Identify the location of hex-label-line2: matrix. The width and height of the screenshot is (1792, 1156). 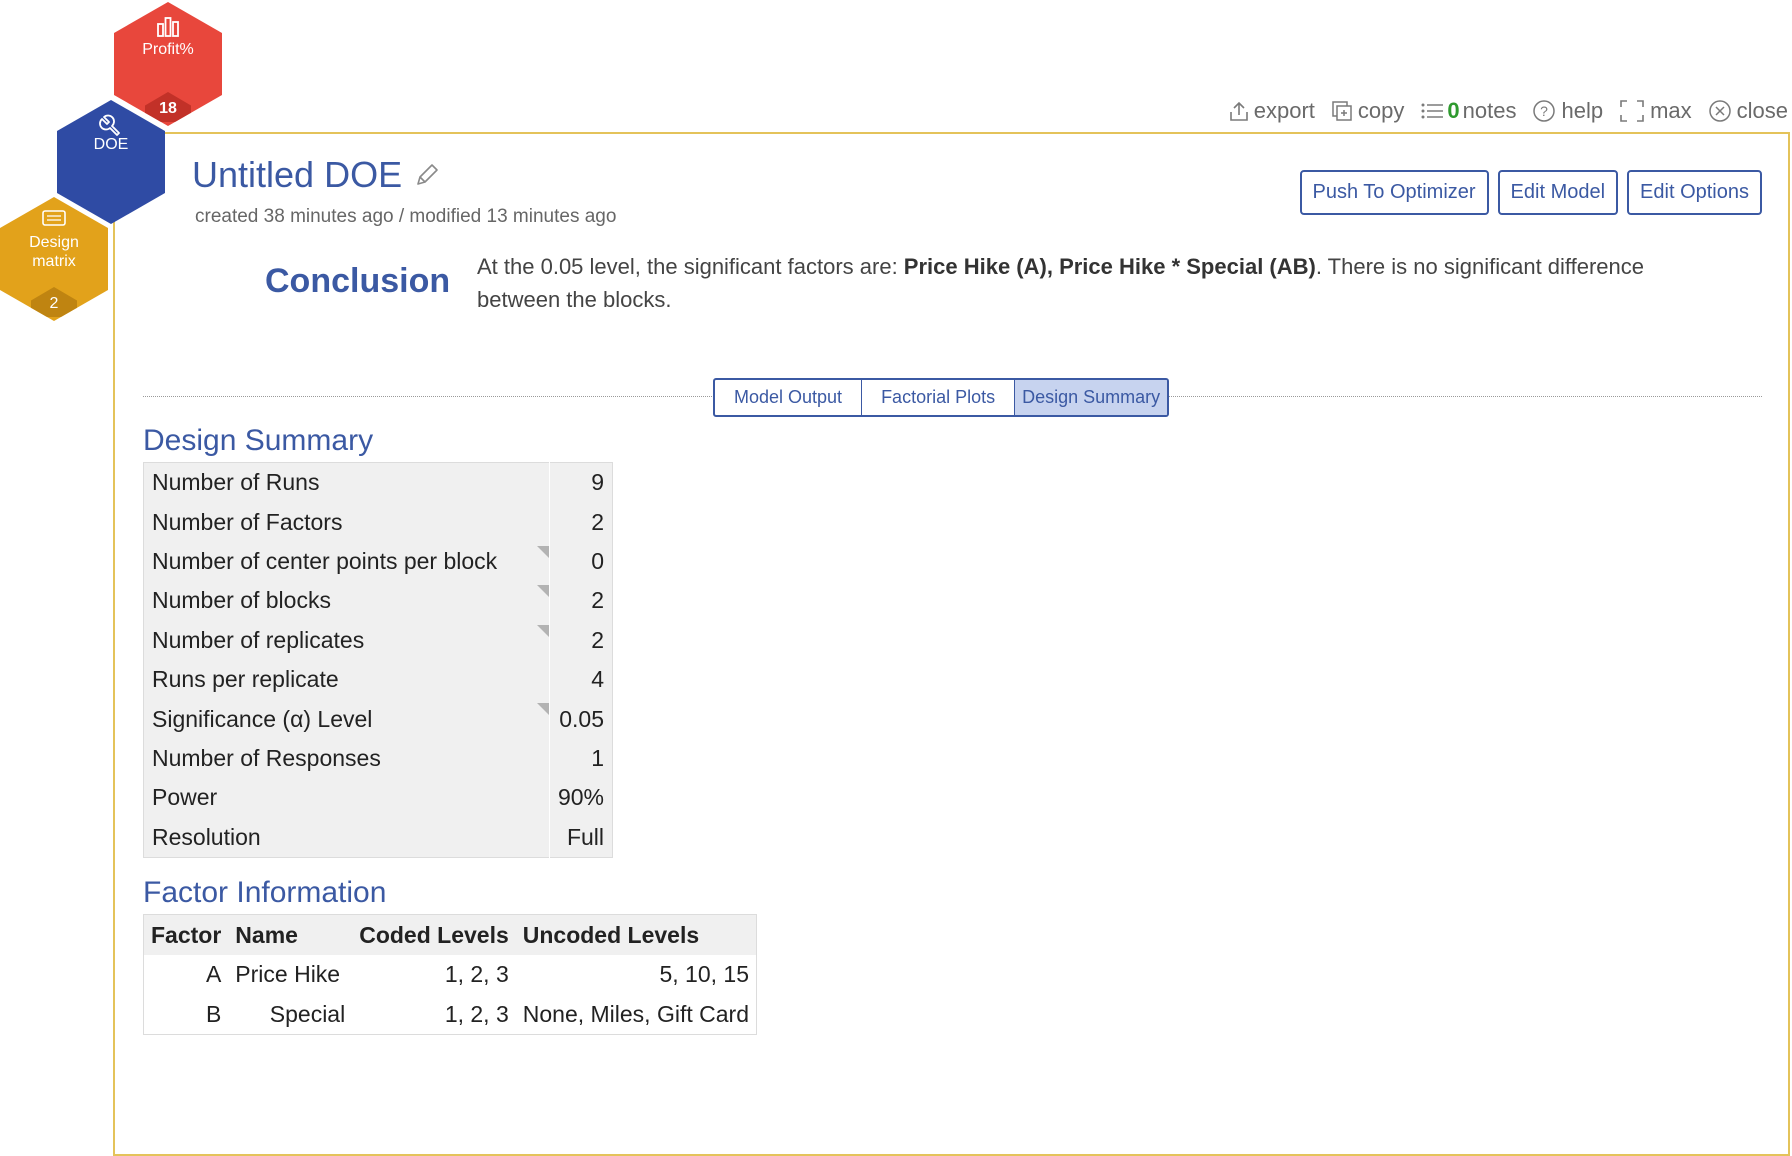
(54, 261).